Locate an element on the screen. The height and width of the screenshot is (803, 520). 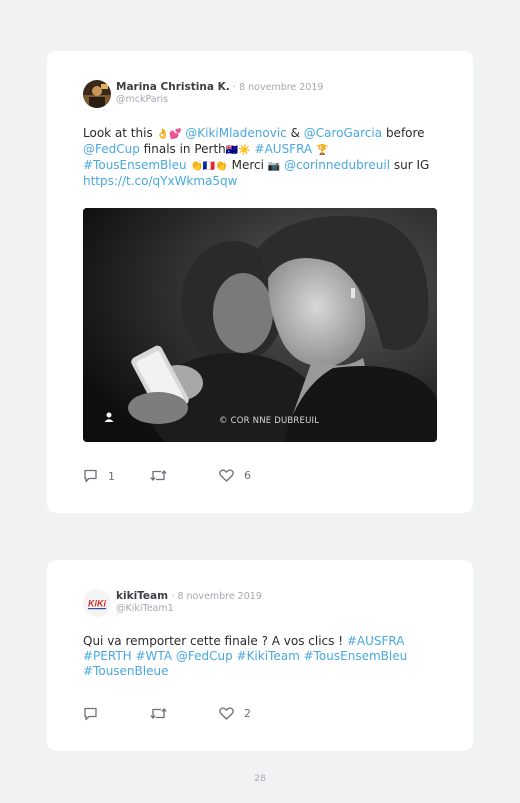
author-name: kikiTeam is located at coordinates (142, 596).